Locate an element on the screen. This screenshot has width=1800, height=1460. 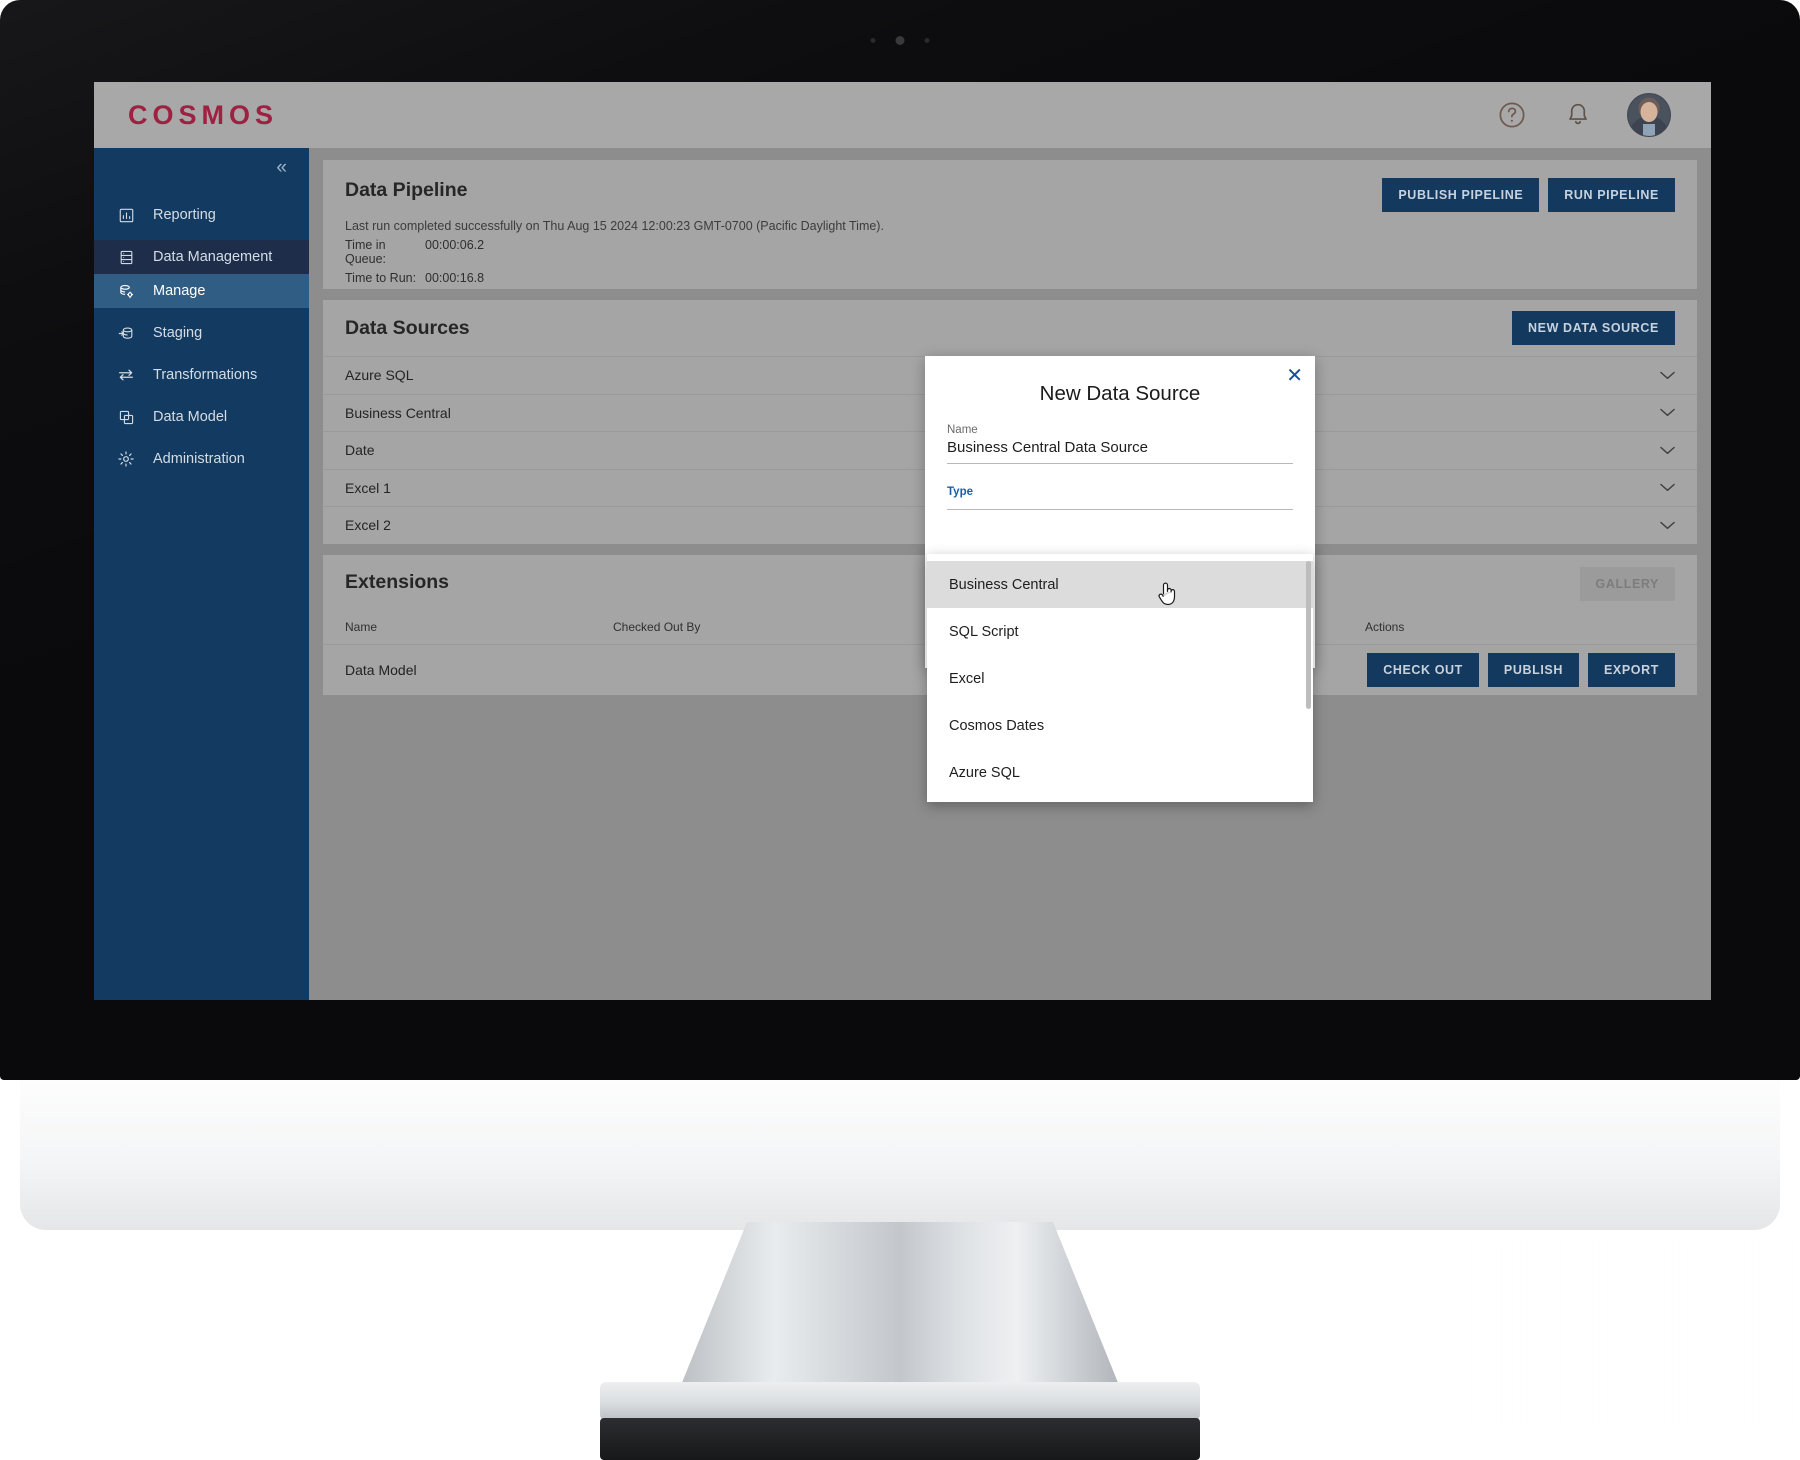
time-in-queue-row: Time in Queue: 00:00:06.2 is located at coordinates (1010, 252).